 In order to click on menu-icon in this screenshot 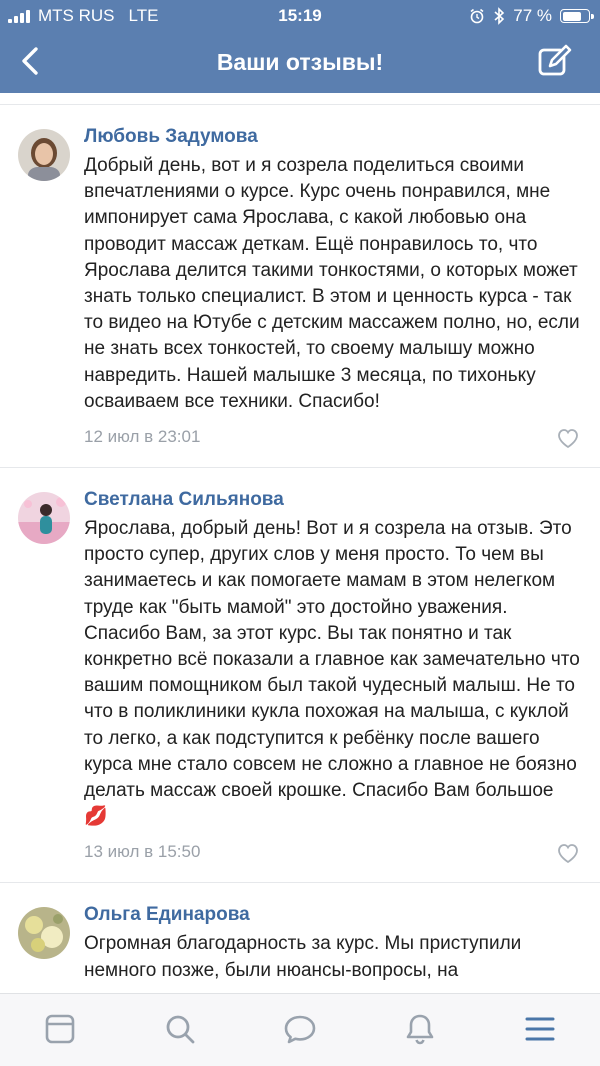, I will do `click(540, 1029)`.